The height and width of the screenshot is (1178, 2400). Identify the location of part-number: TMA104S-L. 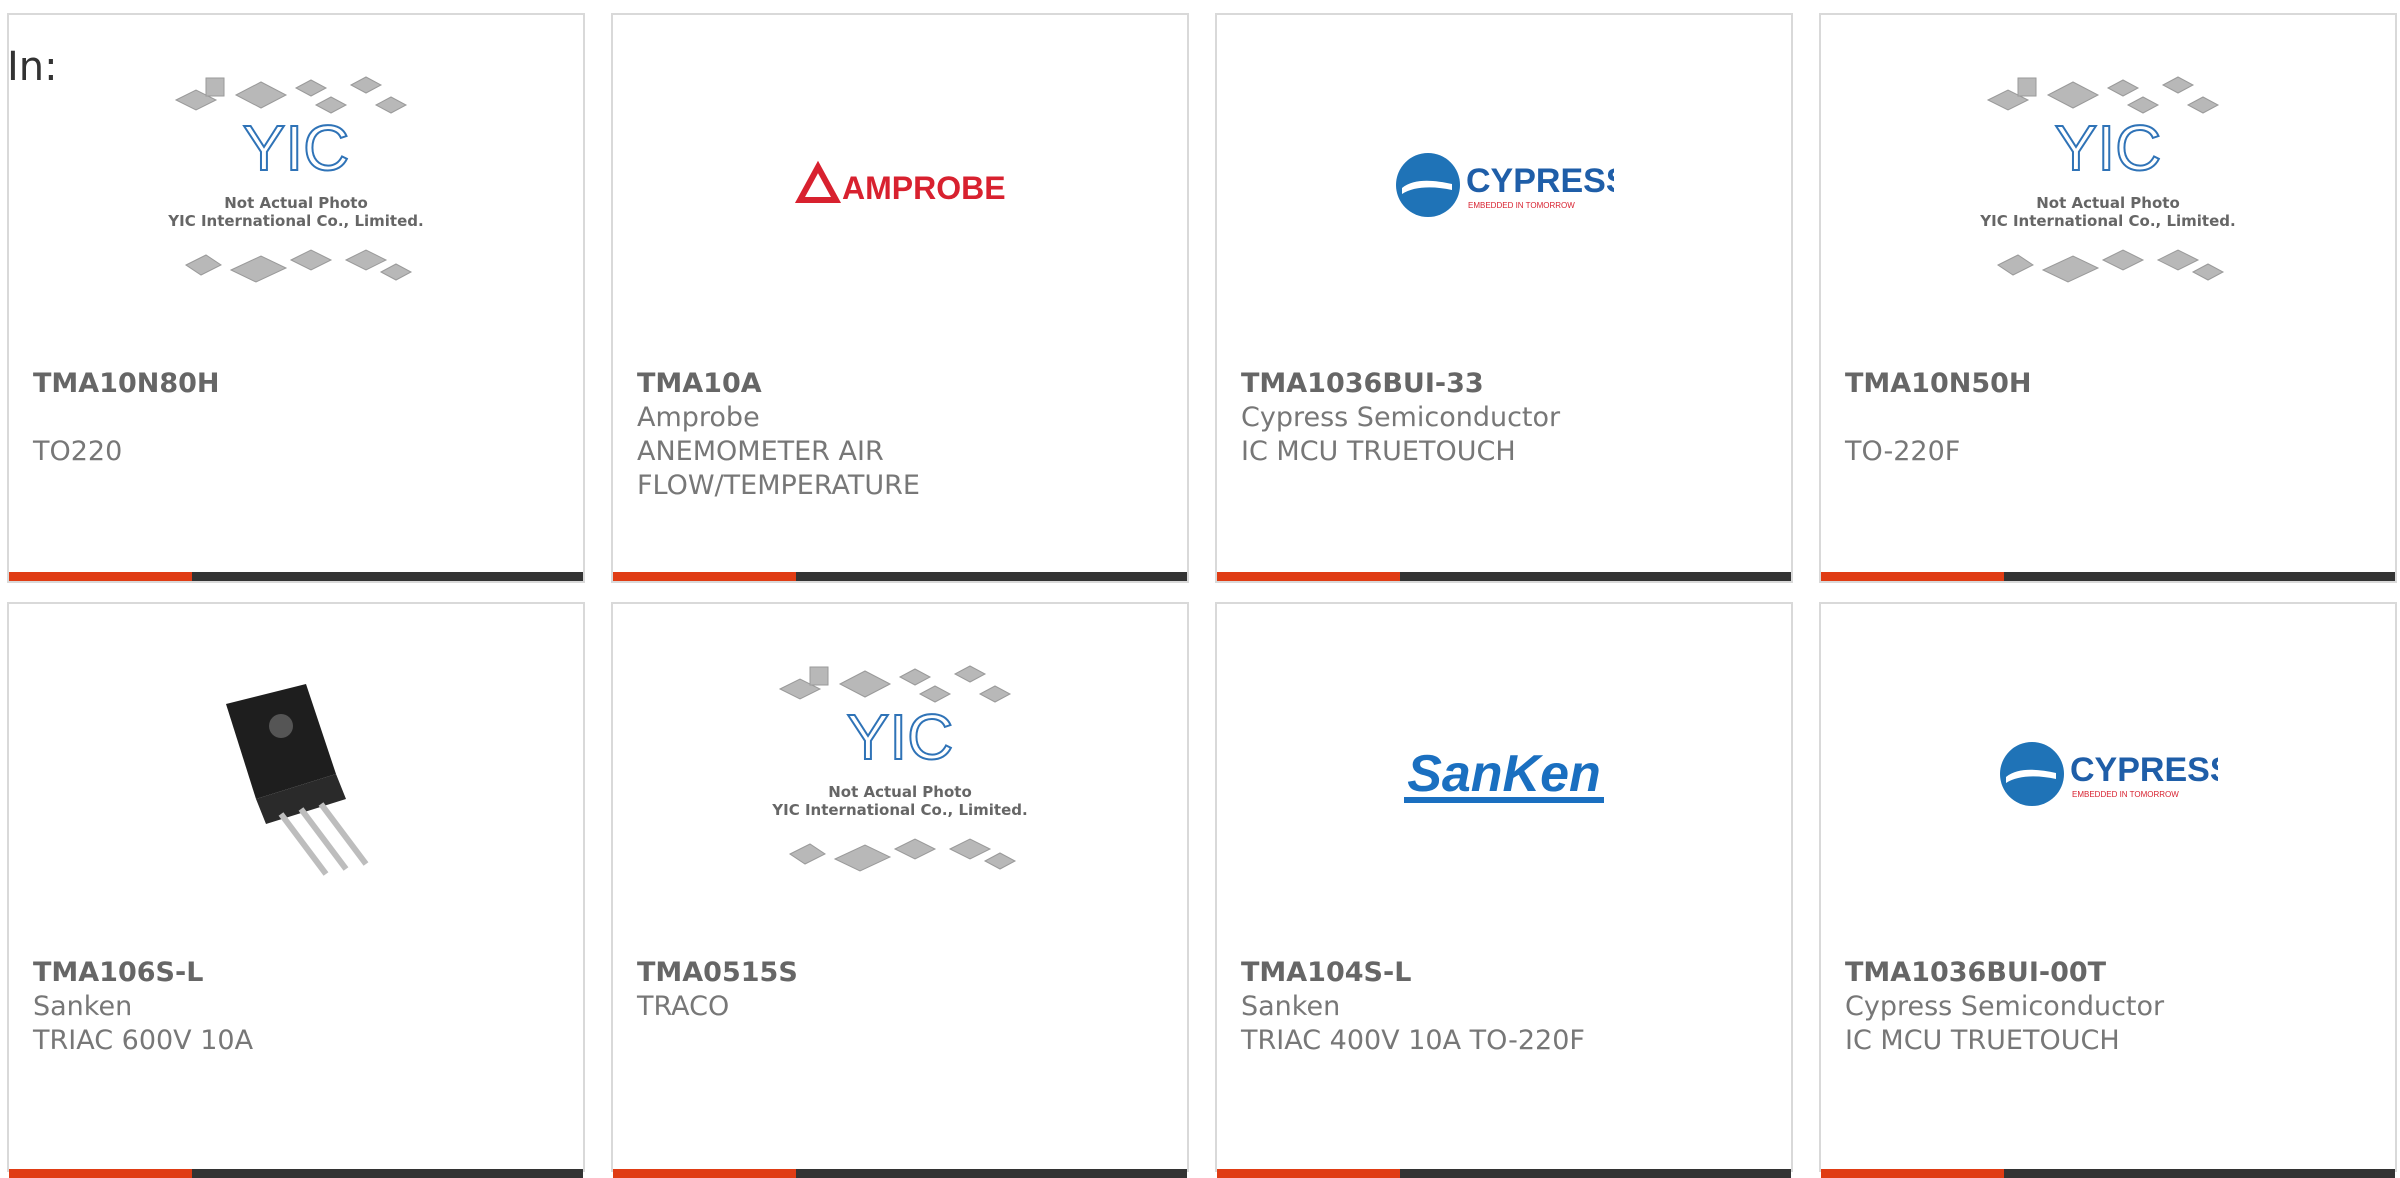
(1506, 973).